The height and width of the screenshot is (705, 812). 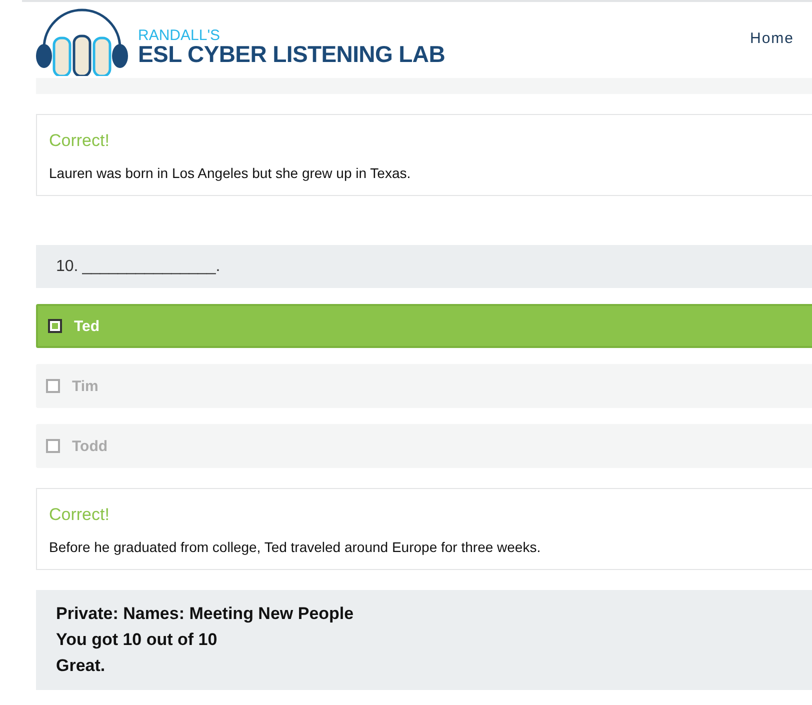 What do you see at coordinates (230, 173) in the screenshot?
I see `feedback-text: Lauren was born in Los Angeles but she grew up in Texas.` at bounding box center [230, 173].